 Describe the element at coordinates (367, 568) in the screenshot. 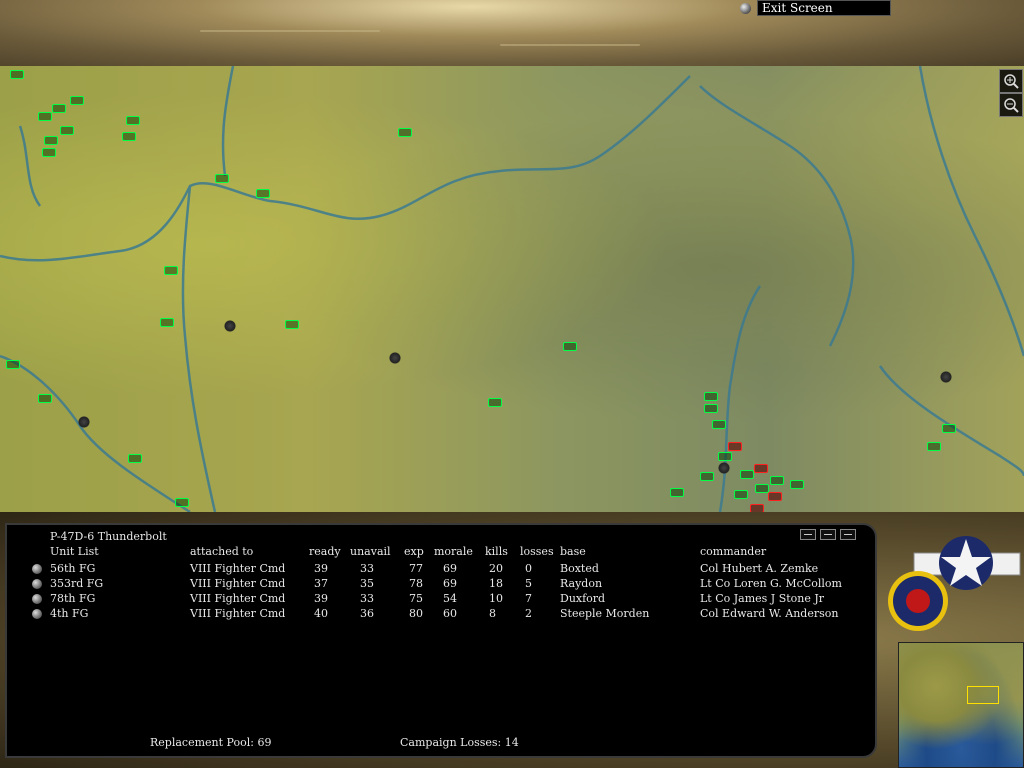

I see `unit-unavail: 33` at that location.